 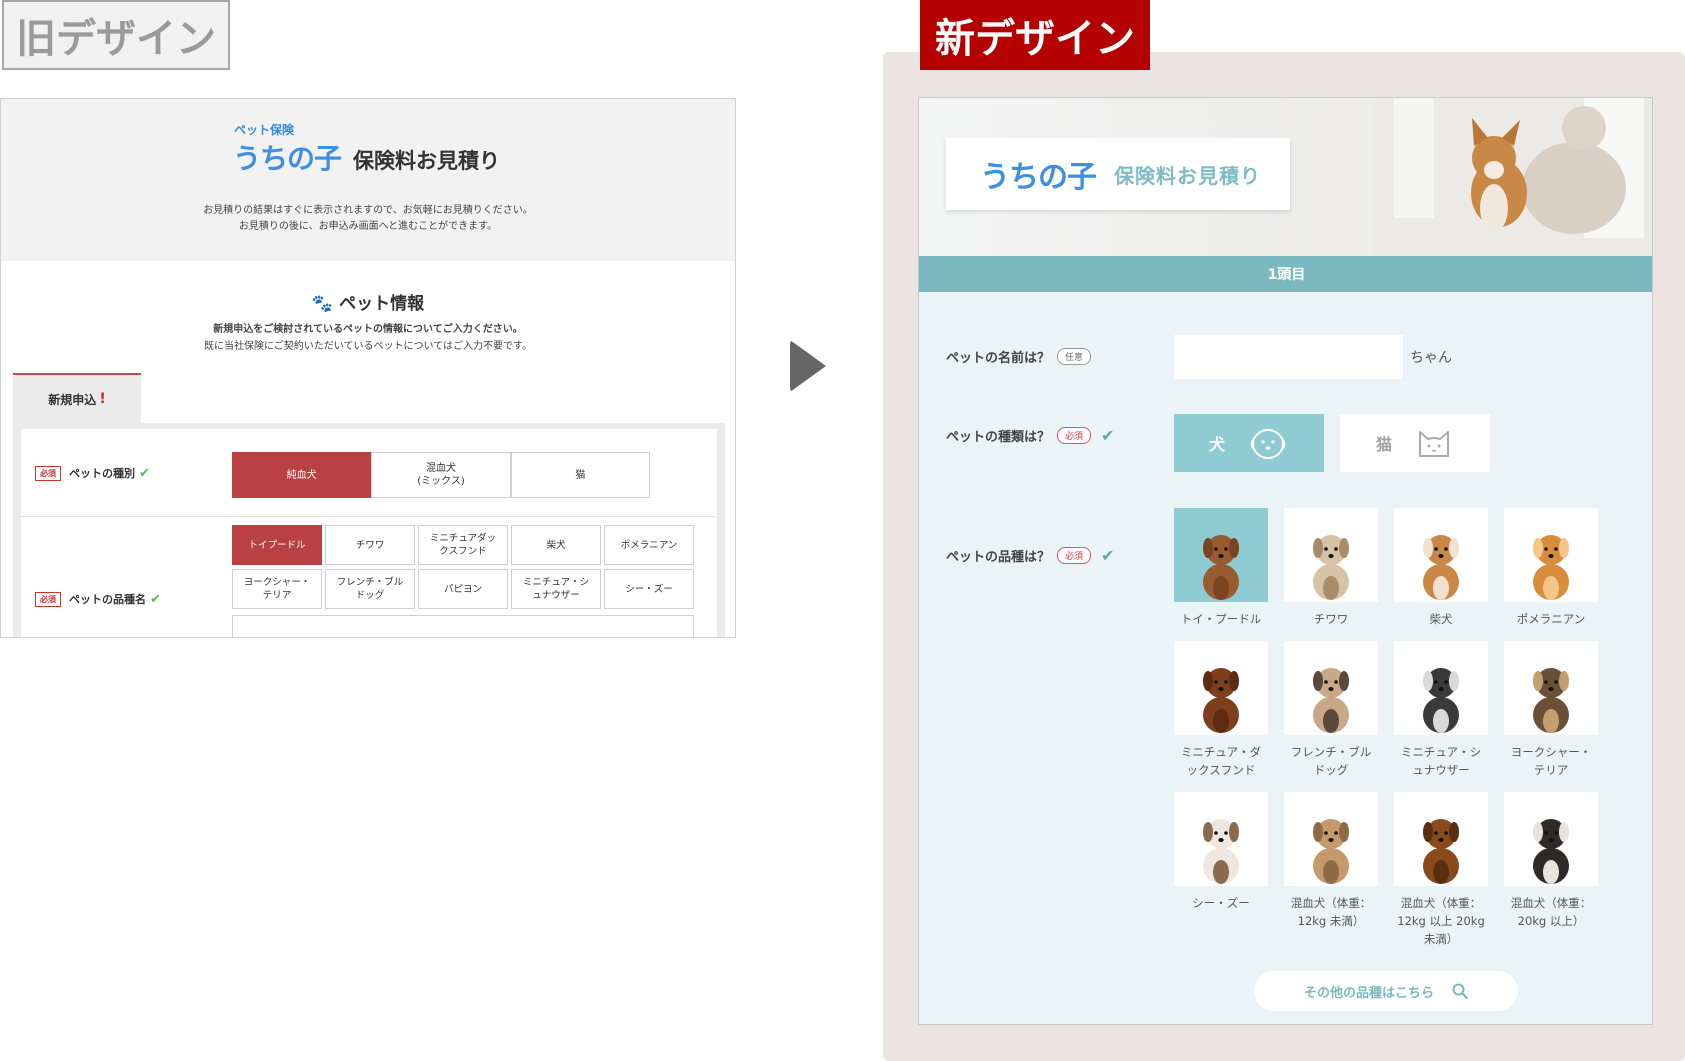 I want to click on old-breed-option: パピヨン, so click(x=463, y=589).